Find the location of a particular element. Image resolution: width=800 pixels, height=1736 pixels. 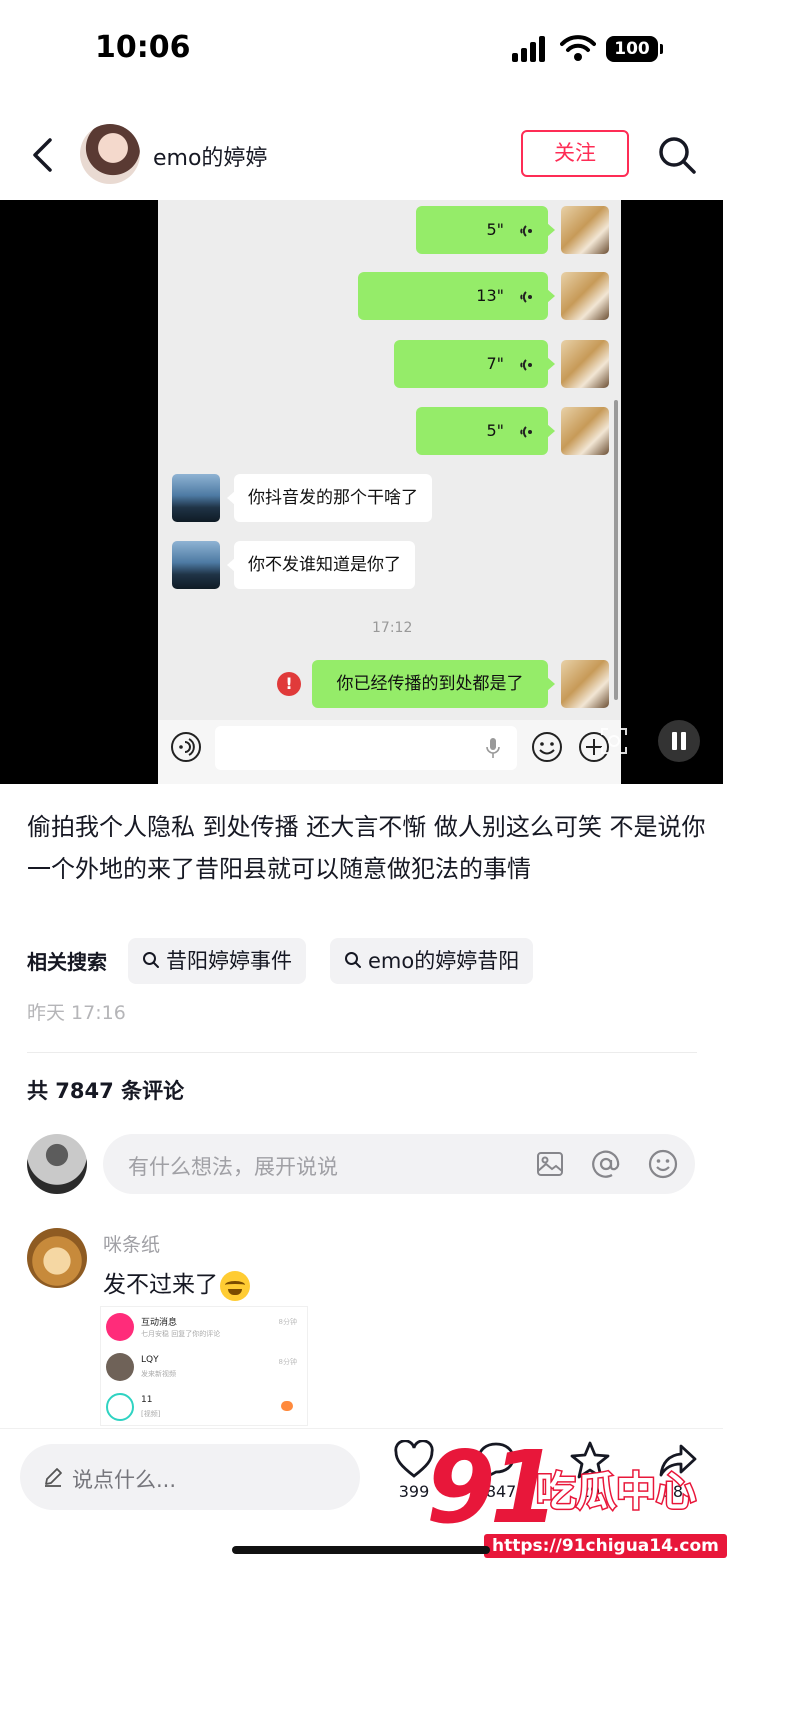

status-bar: 10:06 100 is located at coordinates (361, 50).